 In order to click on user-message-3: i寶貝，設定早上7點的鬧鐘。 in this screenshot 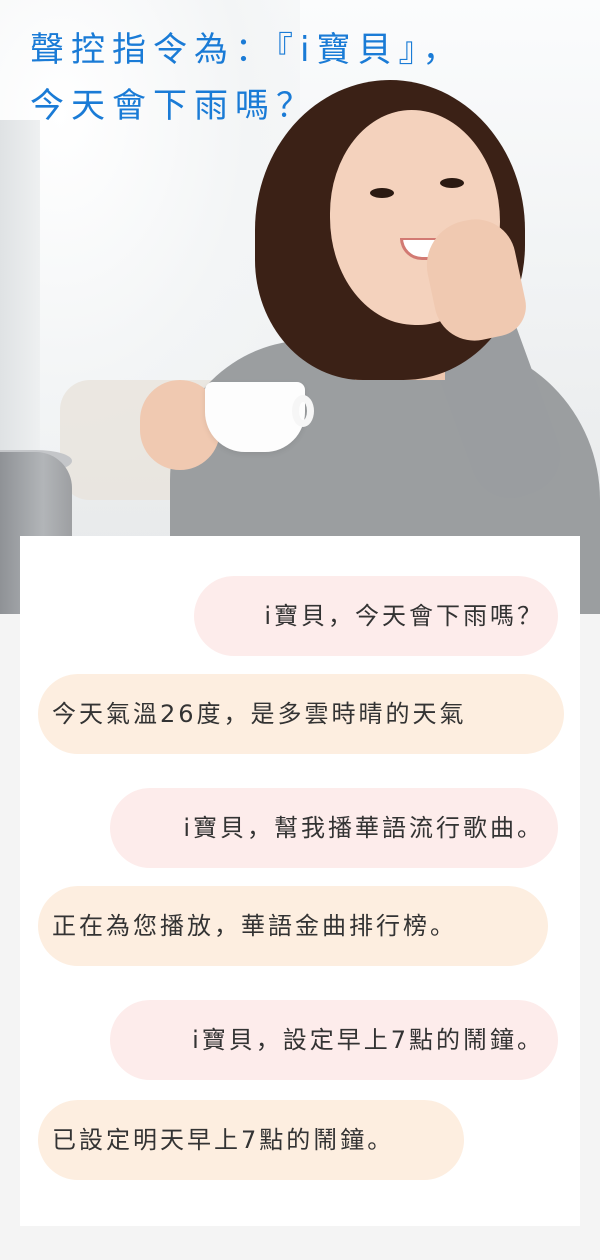, I will do `click(334, 1040)`.